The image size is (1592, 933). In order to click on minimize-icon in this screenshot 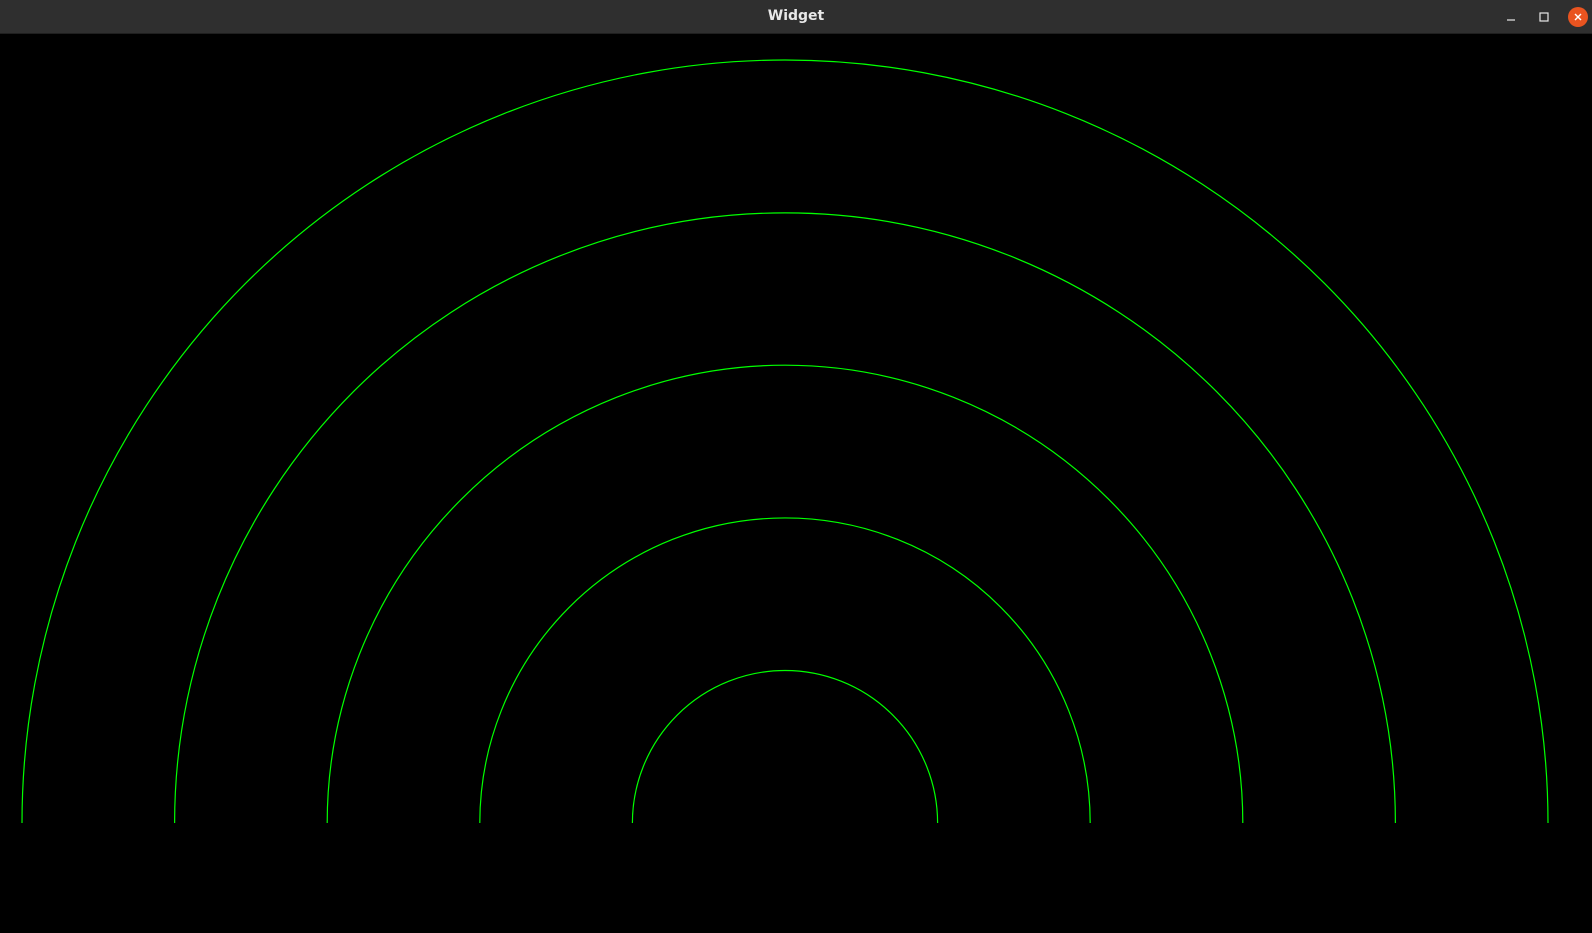, I will do `click(1511, 20)`.